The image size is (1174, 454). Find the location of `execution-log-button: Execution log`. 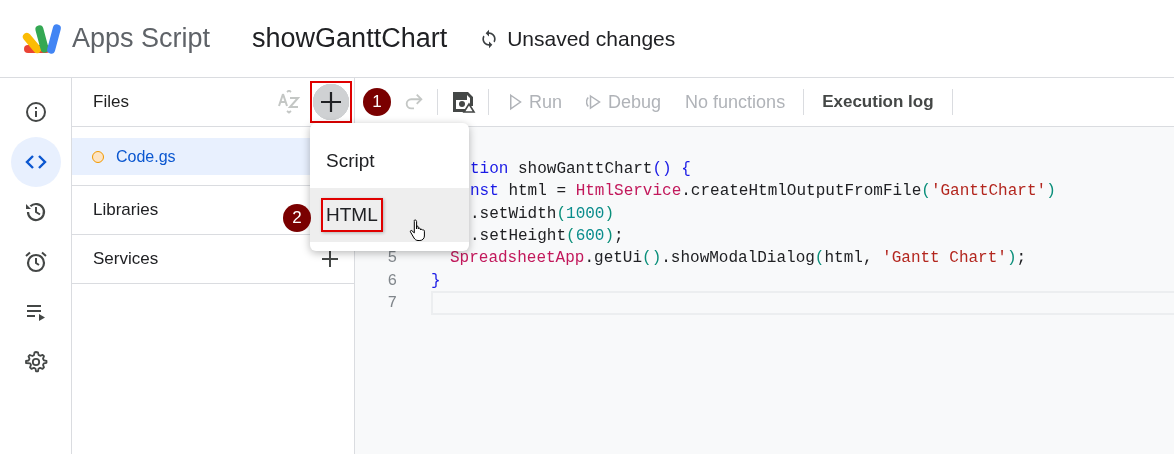

execution-log-button: Execution log is located at coordinates (878, 102).